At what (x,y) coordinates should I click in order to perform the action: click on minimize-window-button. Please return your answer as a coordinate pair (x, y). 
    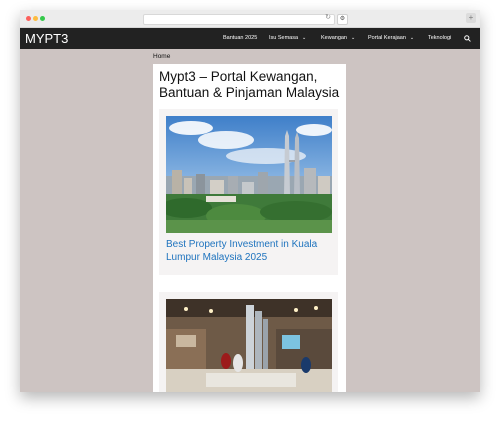
    Looking at the image, I should click on (35, 18).